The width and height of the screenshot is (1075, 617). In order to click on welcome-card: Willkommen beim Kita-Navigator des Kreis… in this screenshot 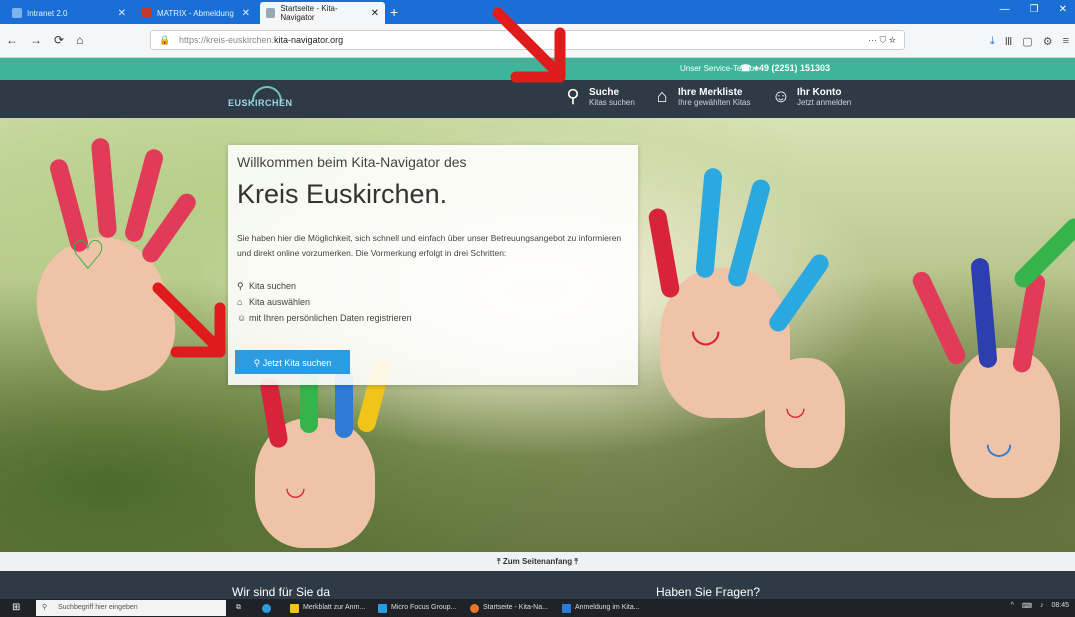, I will do `click(433, 265)`.